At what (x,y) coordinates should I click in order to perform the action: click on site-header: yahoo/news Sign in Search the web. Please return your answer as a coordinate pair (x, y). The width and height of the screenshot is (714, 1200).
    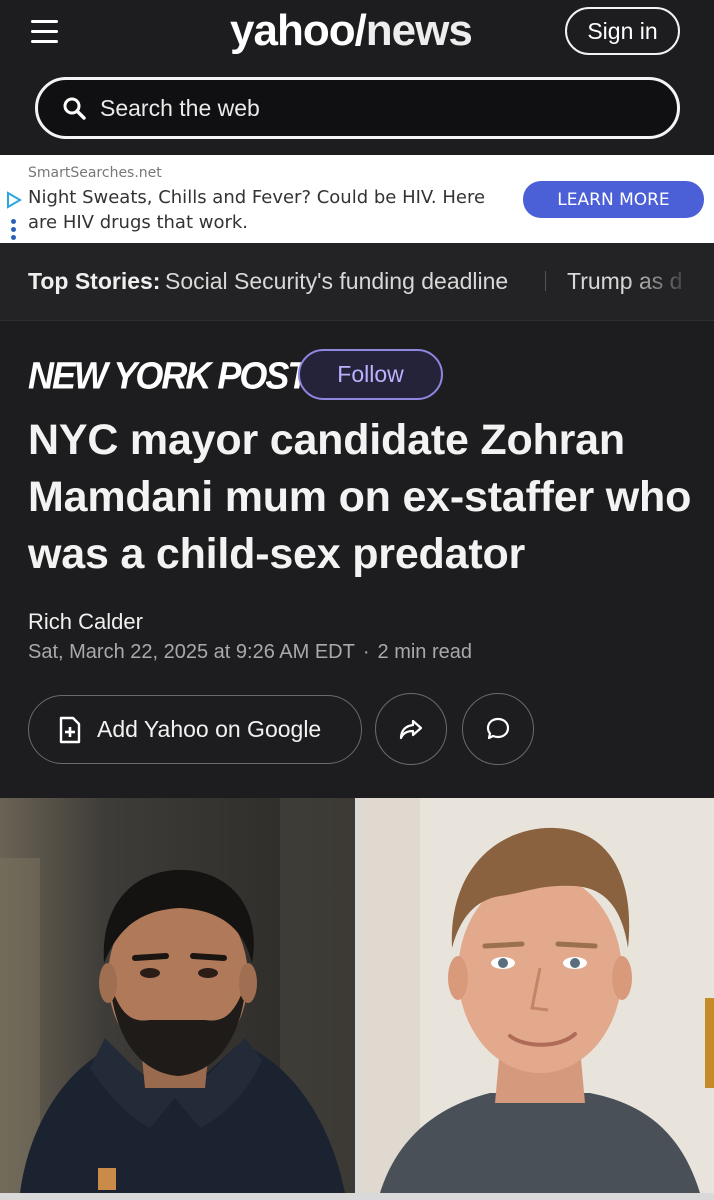
    Looking at the image, I should click on (357, 77).